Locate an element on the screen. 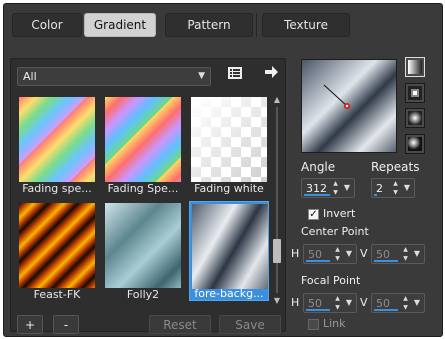  scroll-up-icon: ▲ is located at coordinates (277, 99).